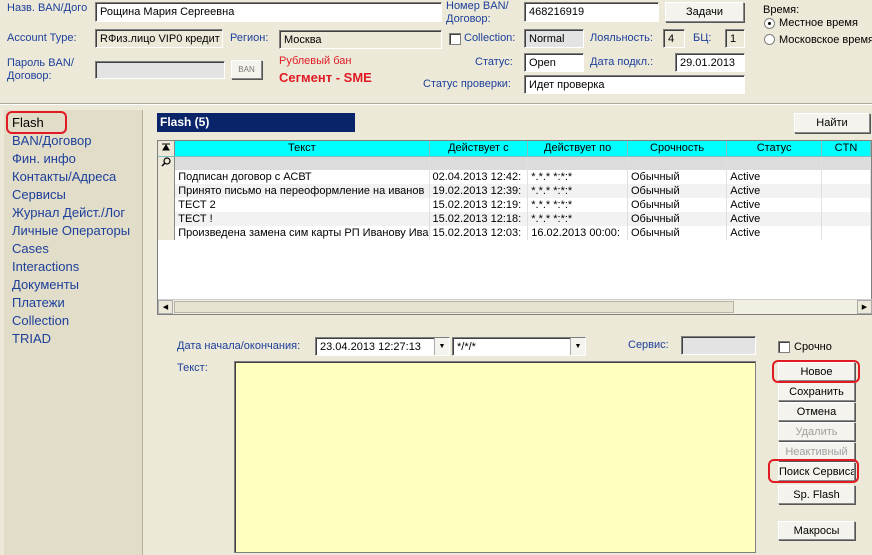 This screenshot has width=872, height=555. What do you see at coordinates (302, 205) in the screenshot?
I see `table-cell: ТЕСТ 2` at bounding box center [302, 205].